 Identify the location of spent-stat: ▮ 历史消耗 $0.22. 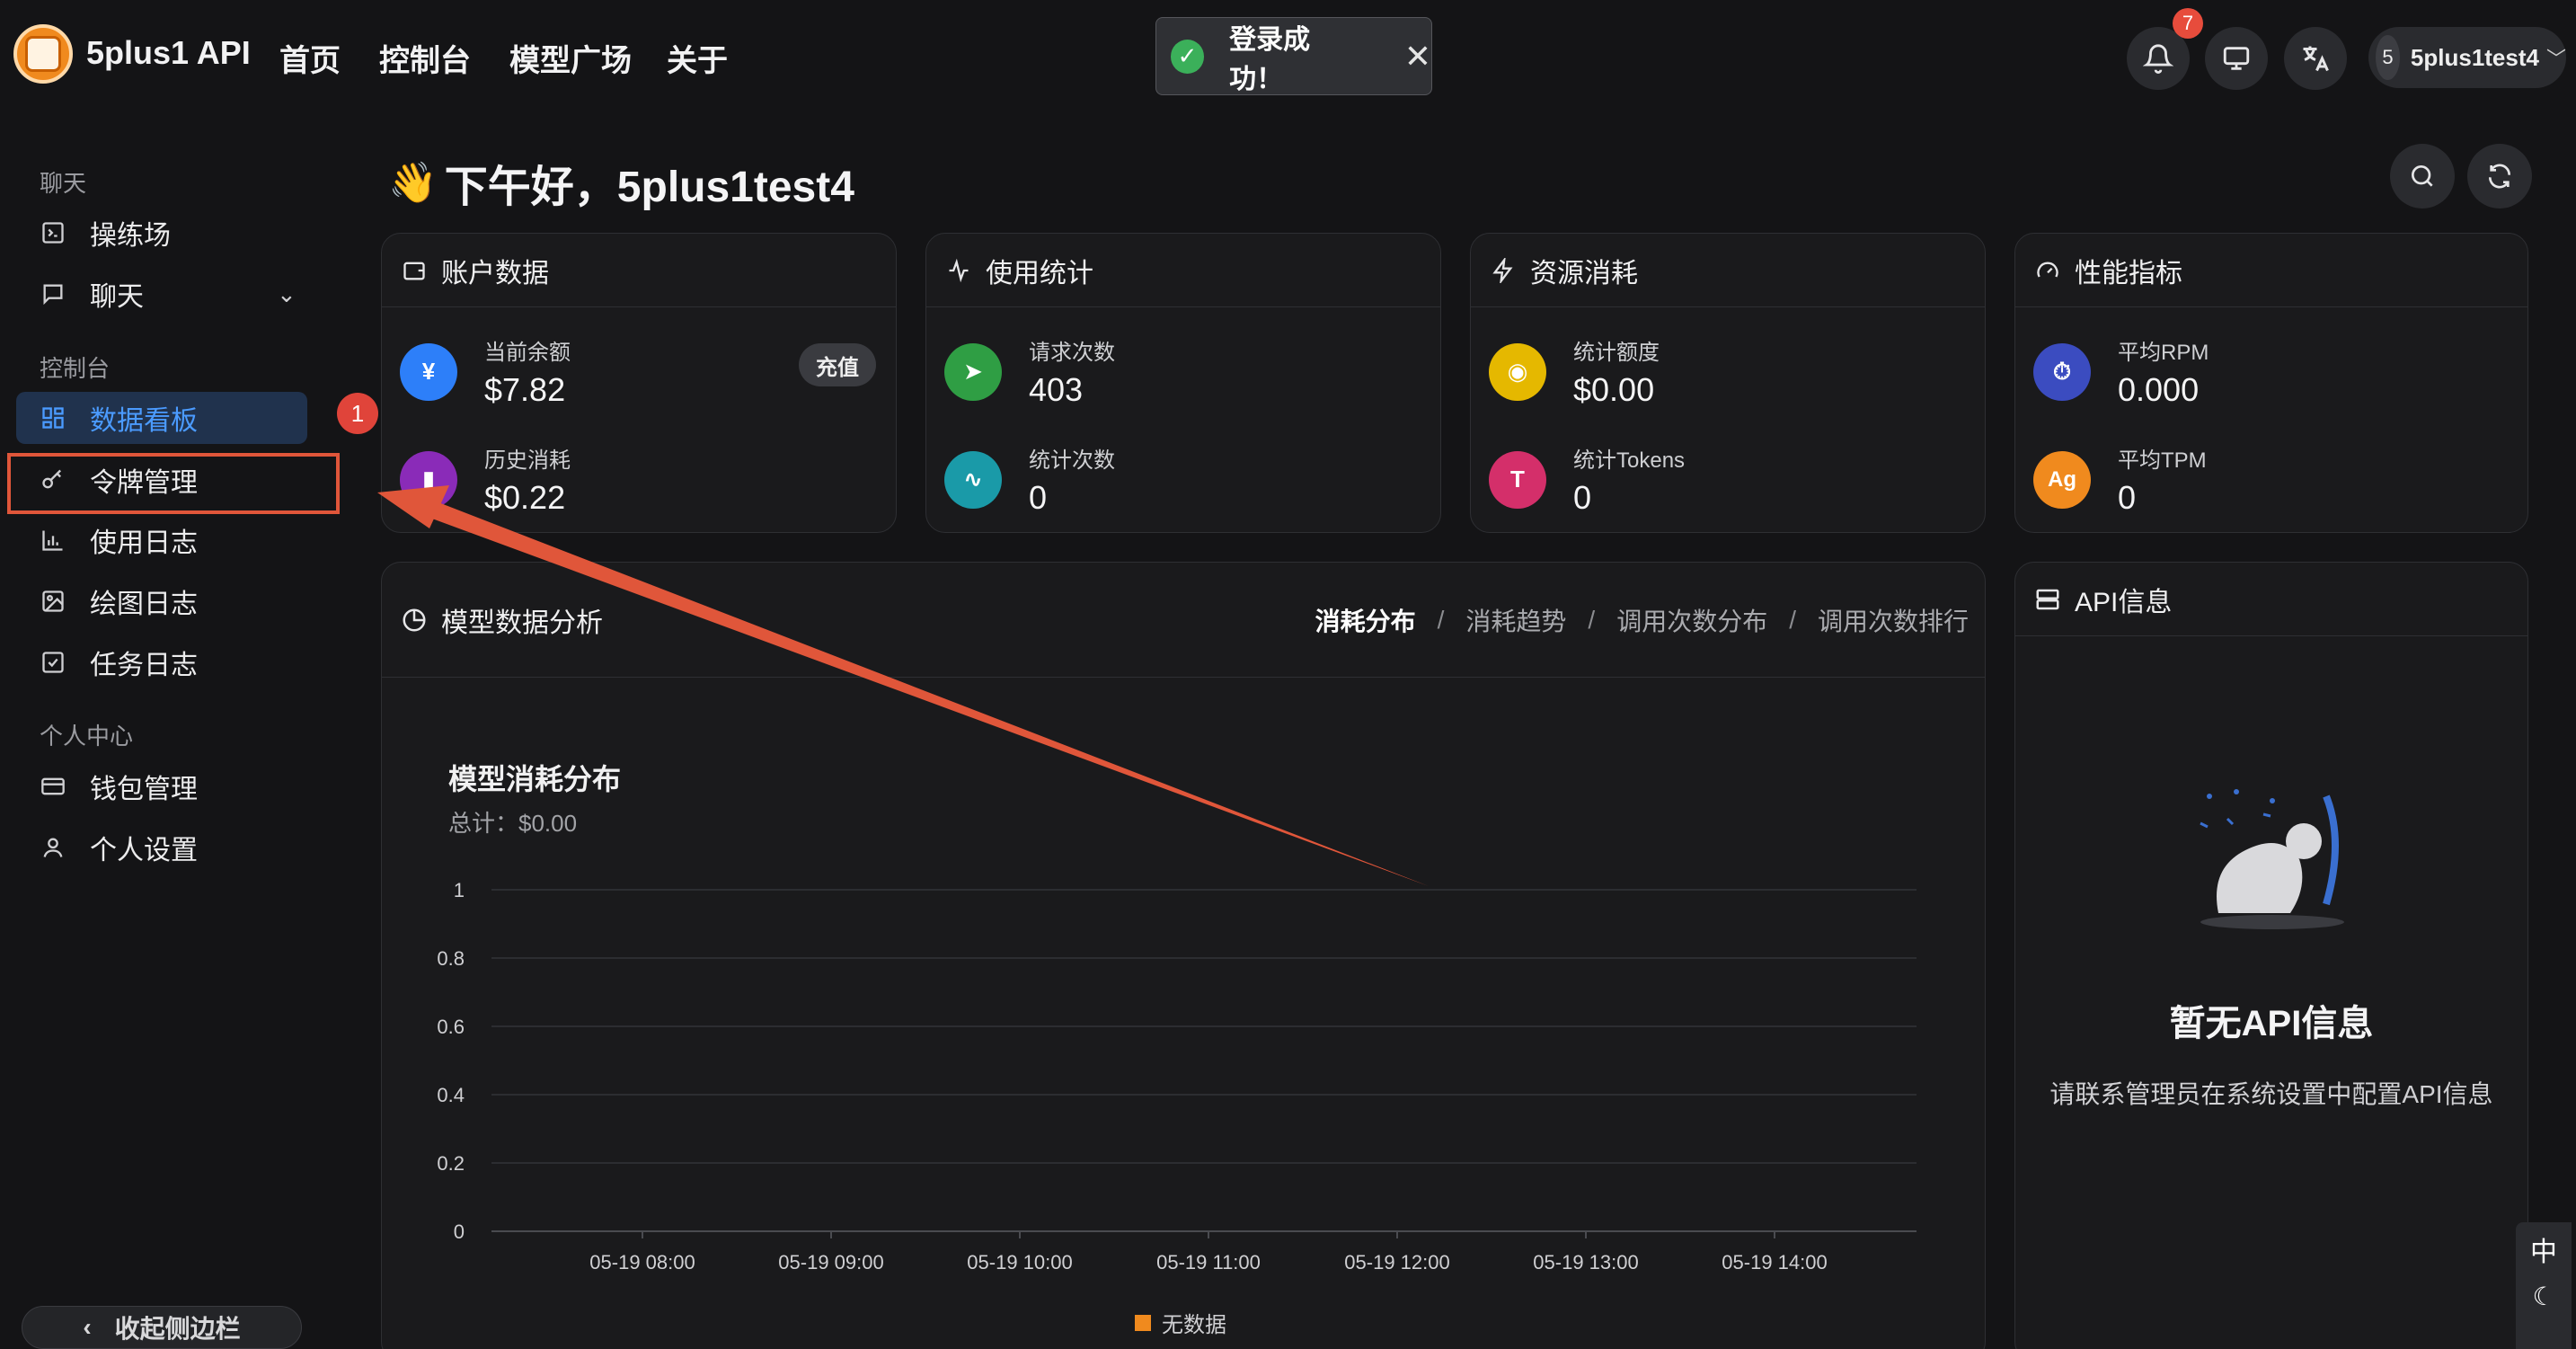
(486, 480).